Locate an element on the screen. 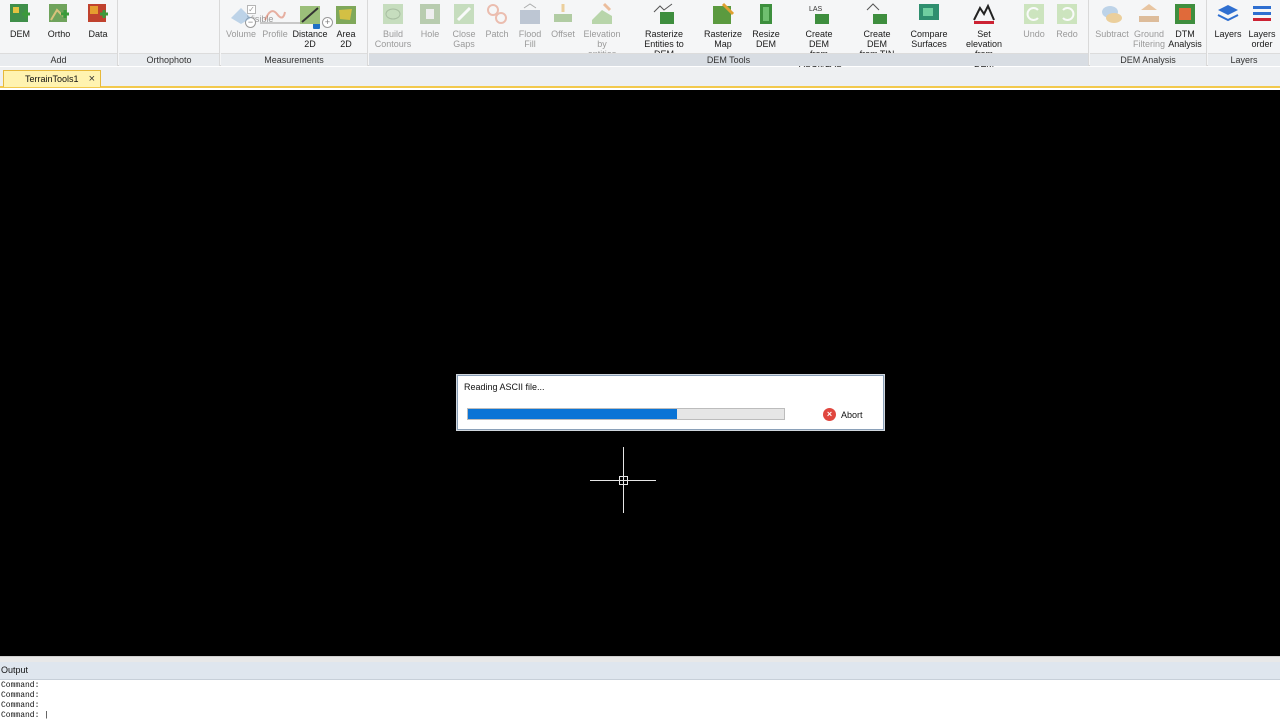 The height and width of the screenshot is (720, 1280). create-dem-ascii-button: LAS Create DEM from ASCII/LAS is located at coordinates (820, 34).